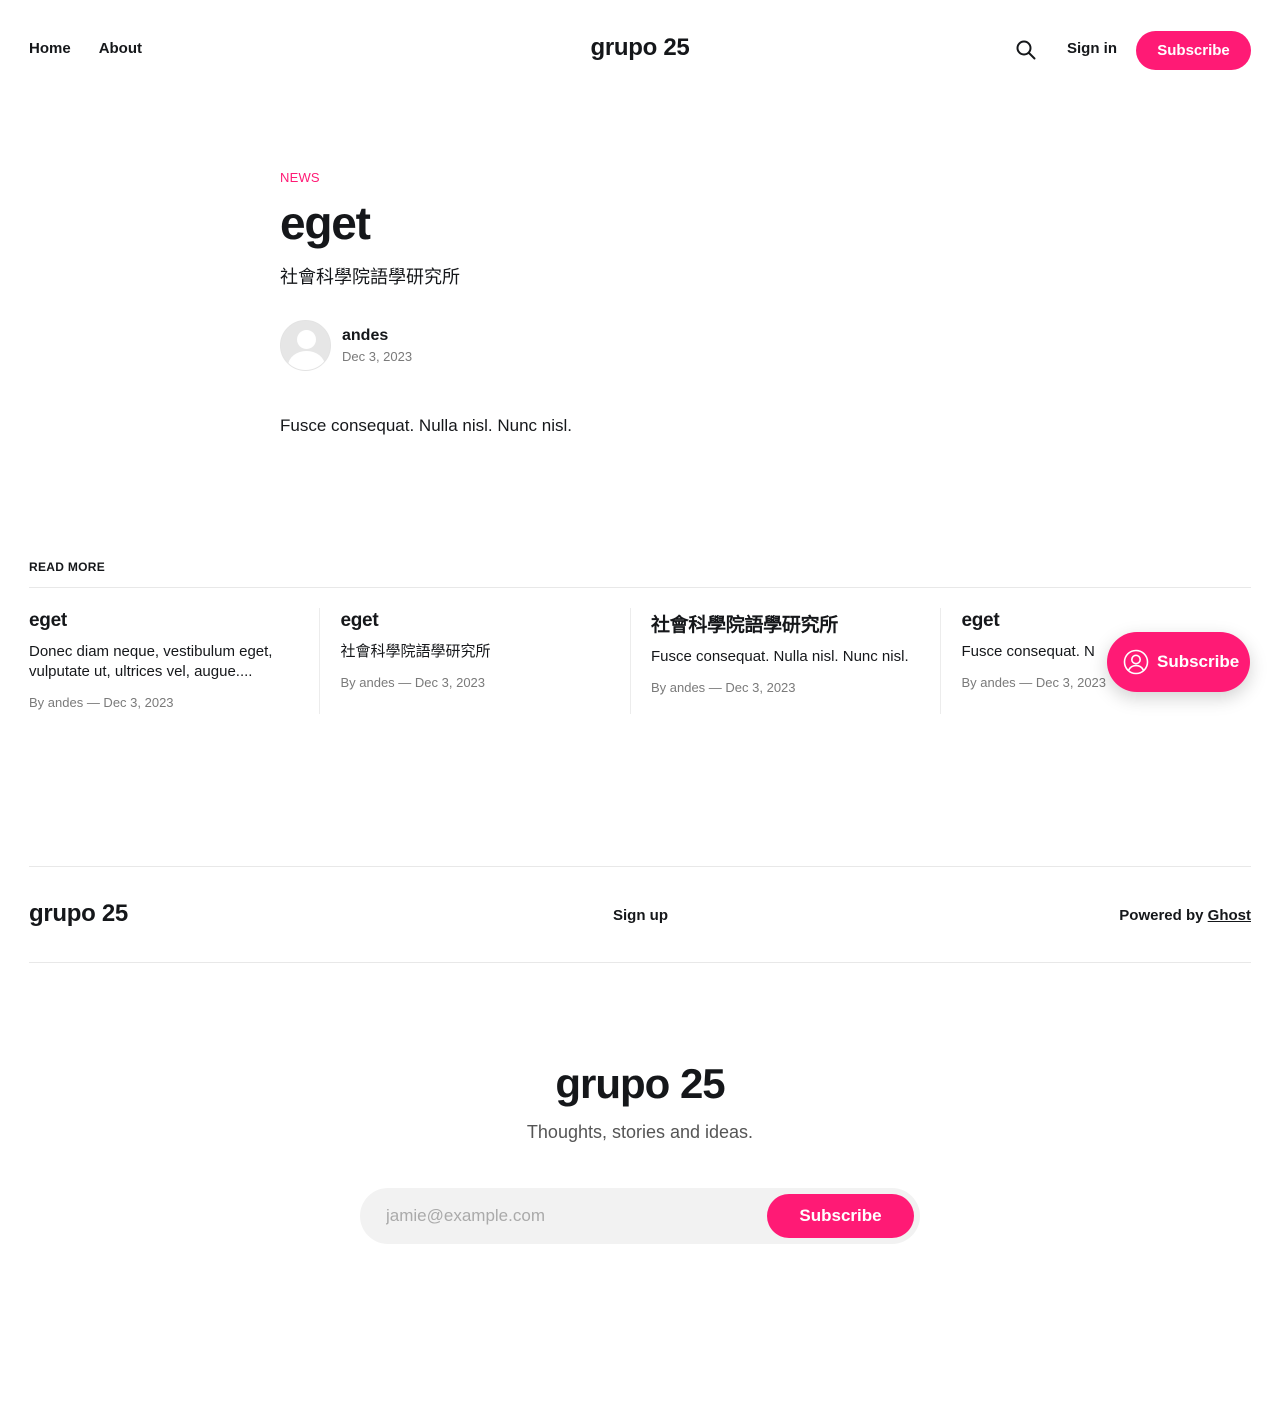  Describe the element at coordinates (1092, 48) in the screenshot. I see `signin-link: Sign in` at that location.